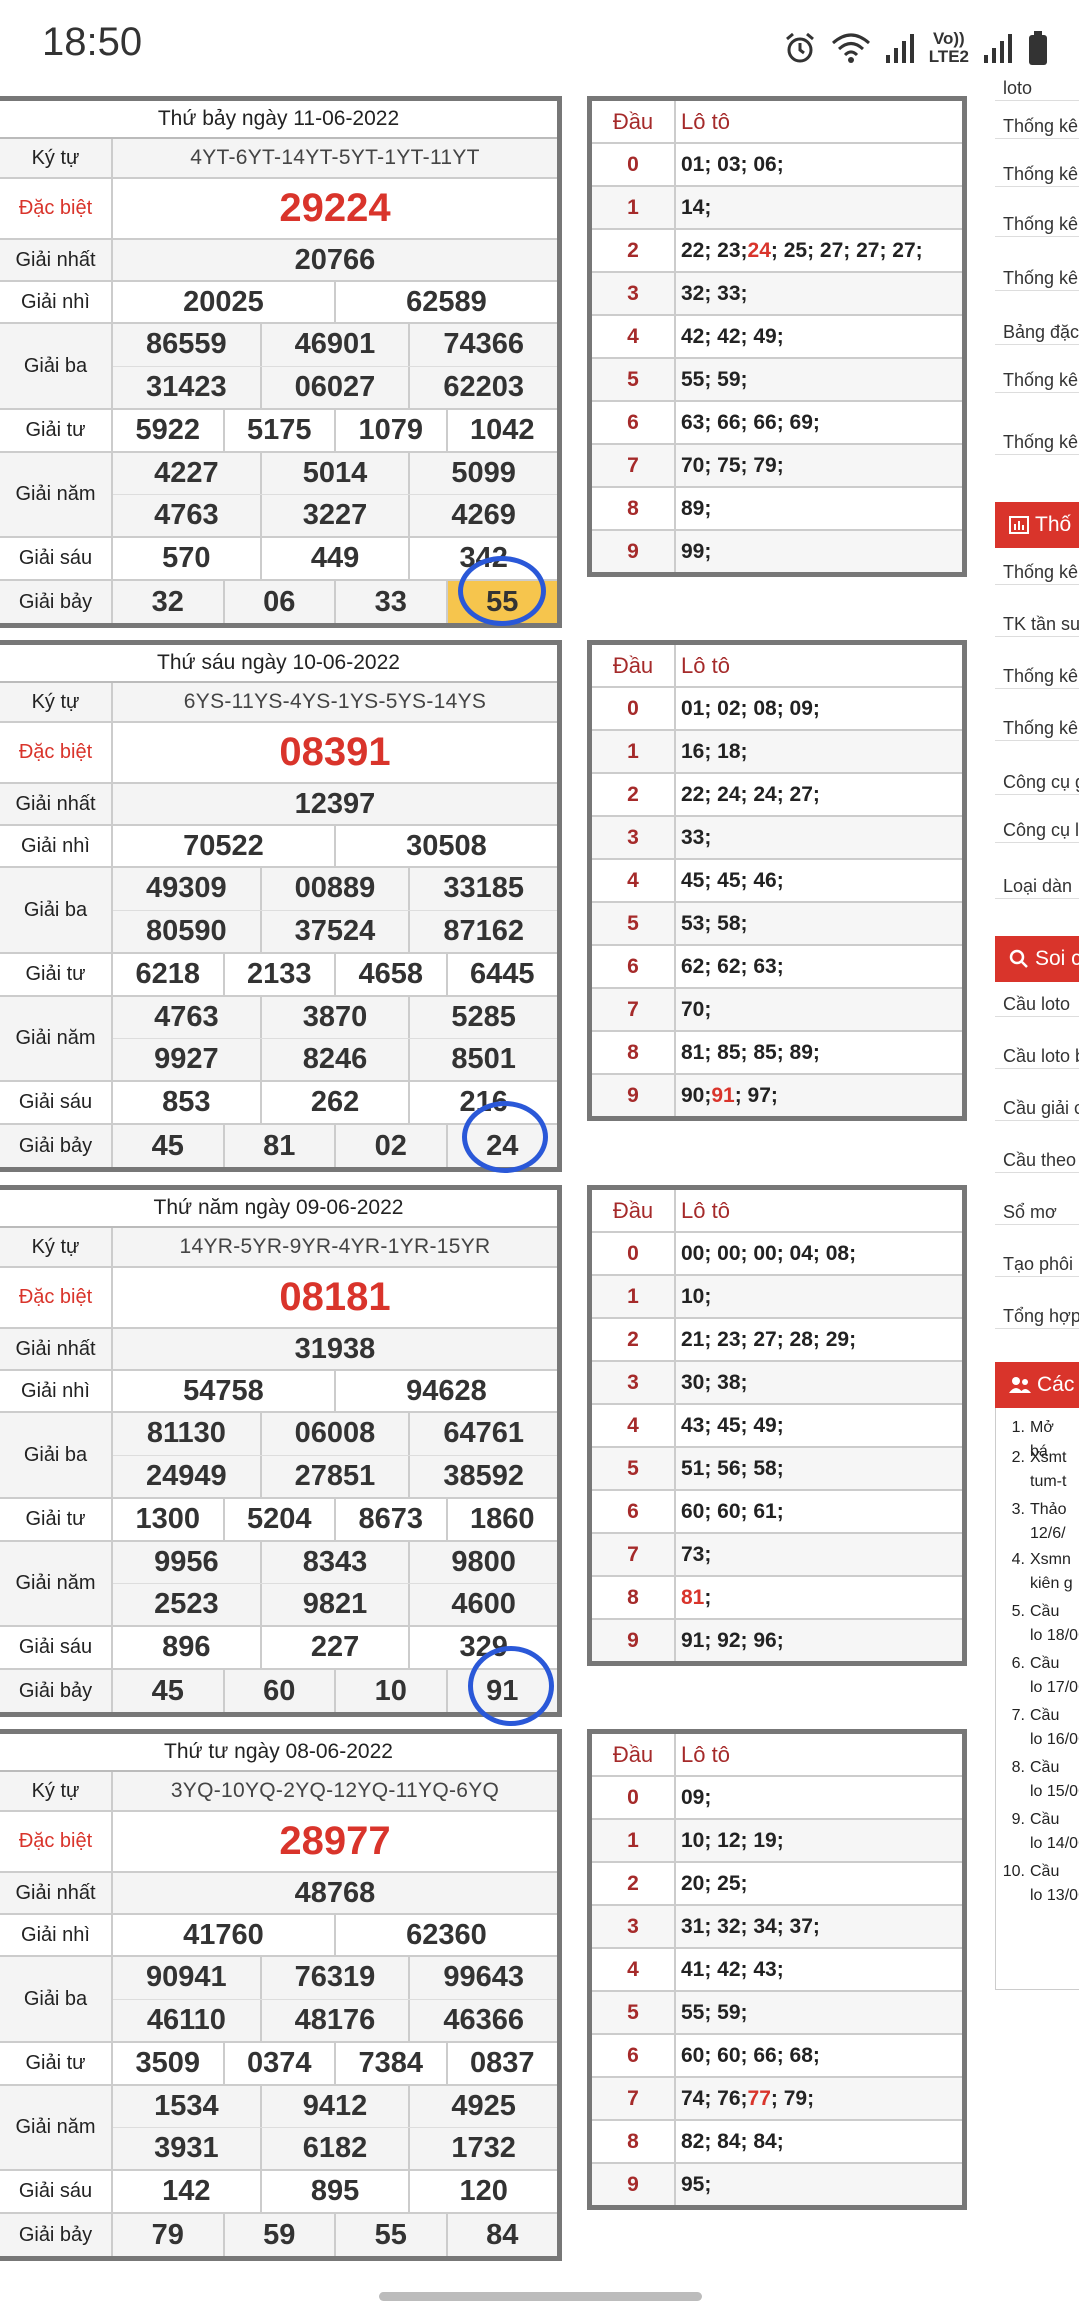  I want to click on sidebar-link: TK tần su, so click(1037, 624).